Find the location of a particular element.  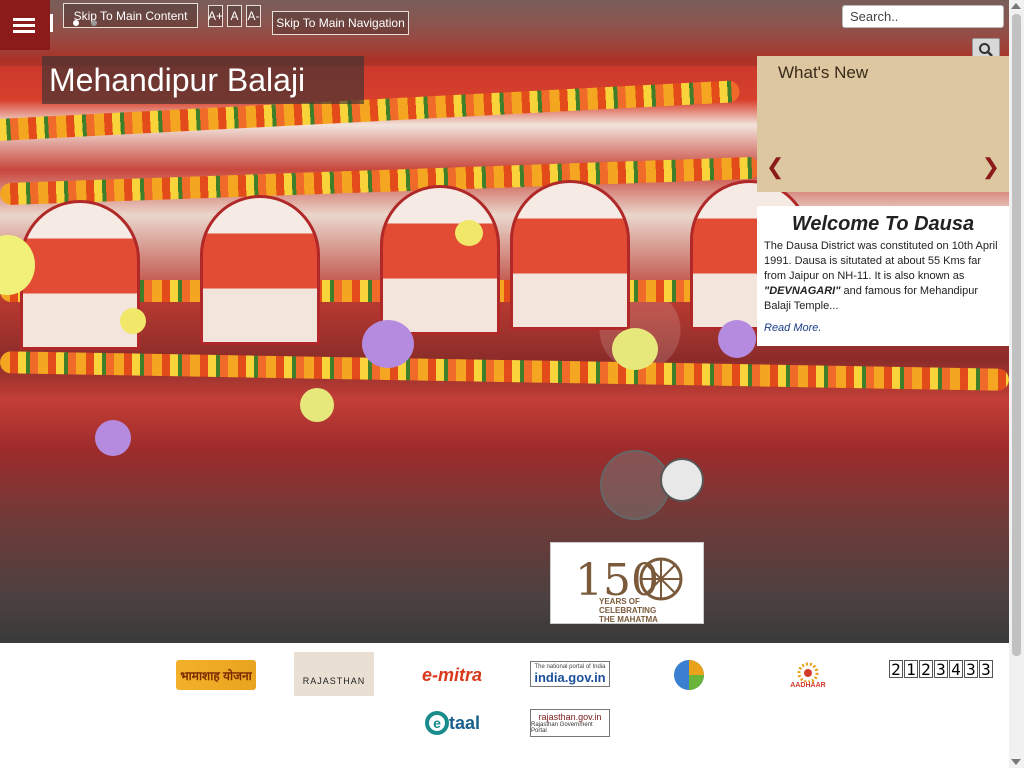

skip-main-navigation-label: Skip To Main Navigation is located at coordinates (340, 23).